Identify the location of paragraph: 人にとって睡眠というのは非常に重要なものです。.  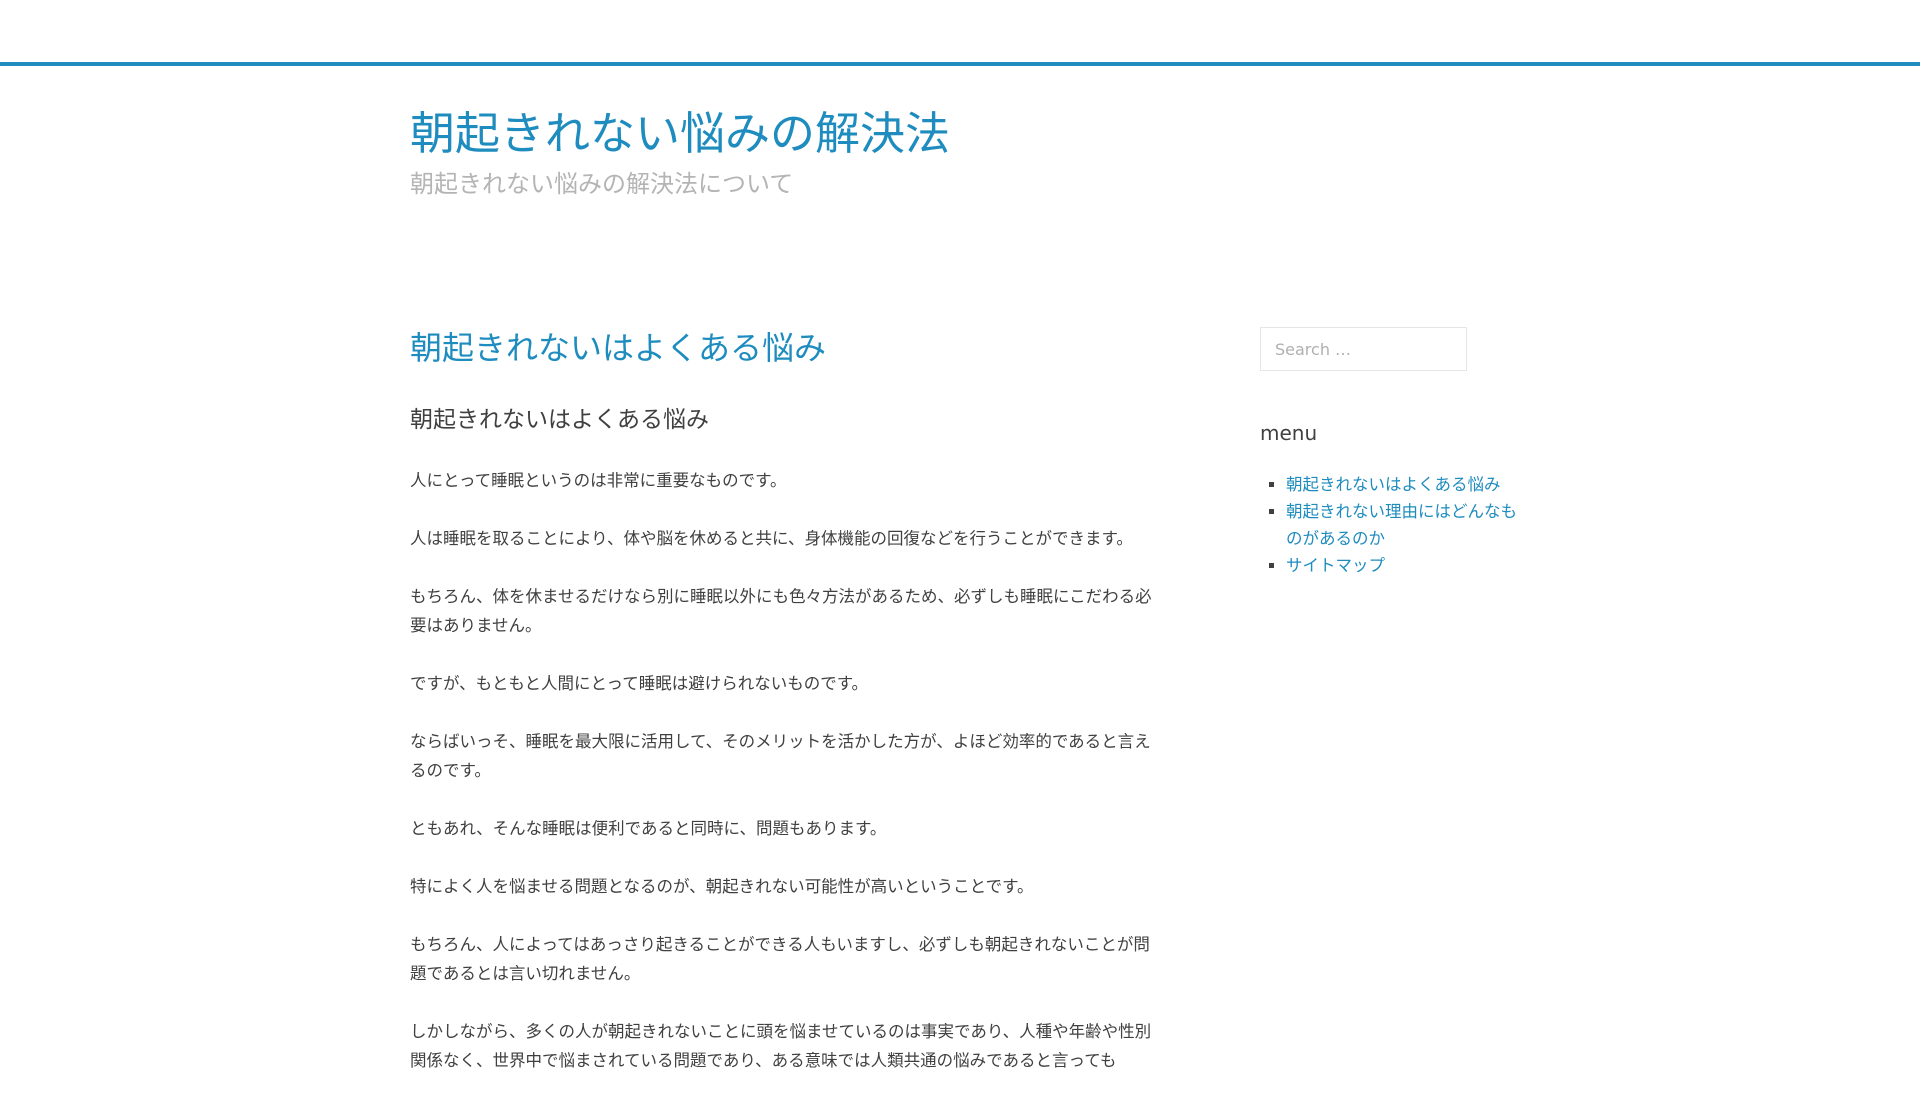
(598, 480).